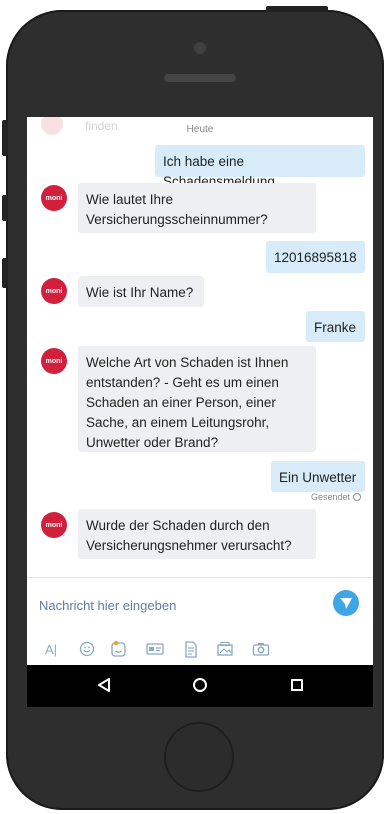 This screenshot has width=390, height=814. I want to click on date-separator: Heute, so click(200, 129).